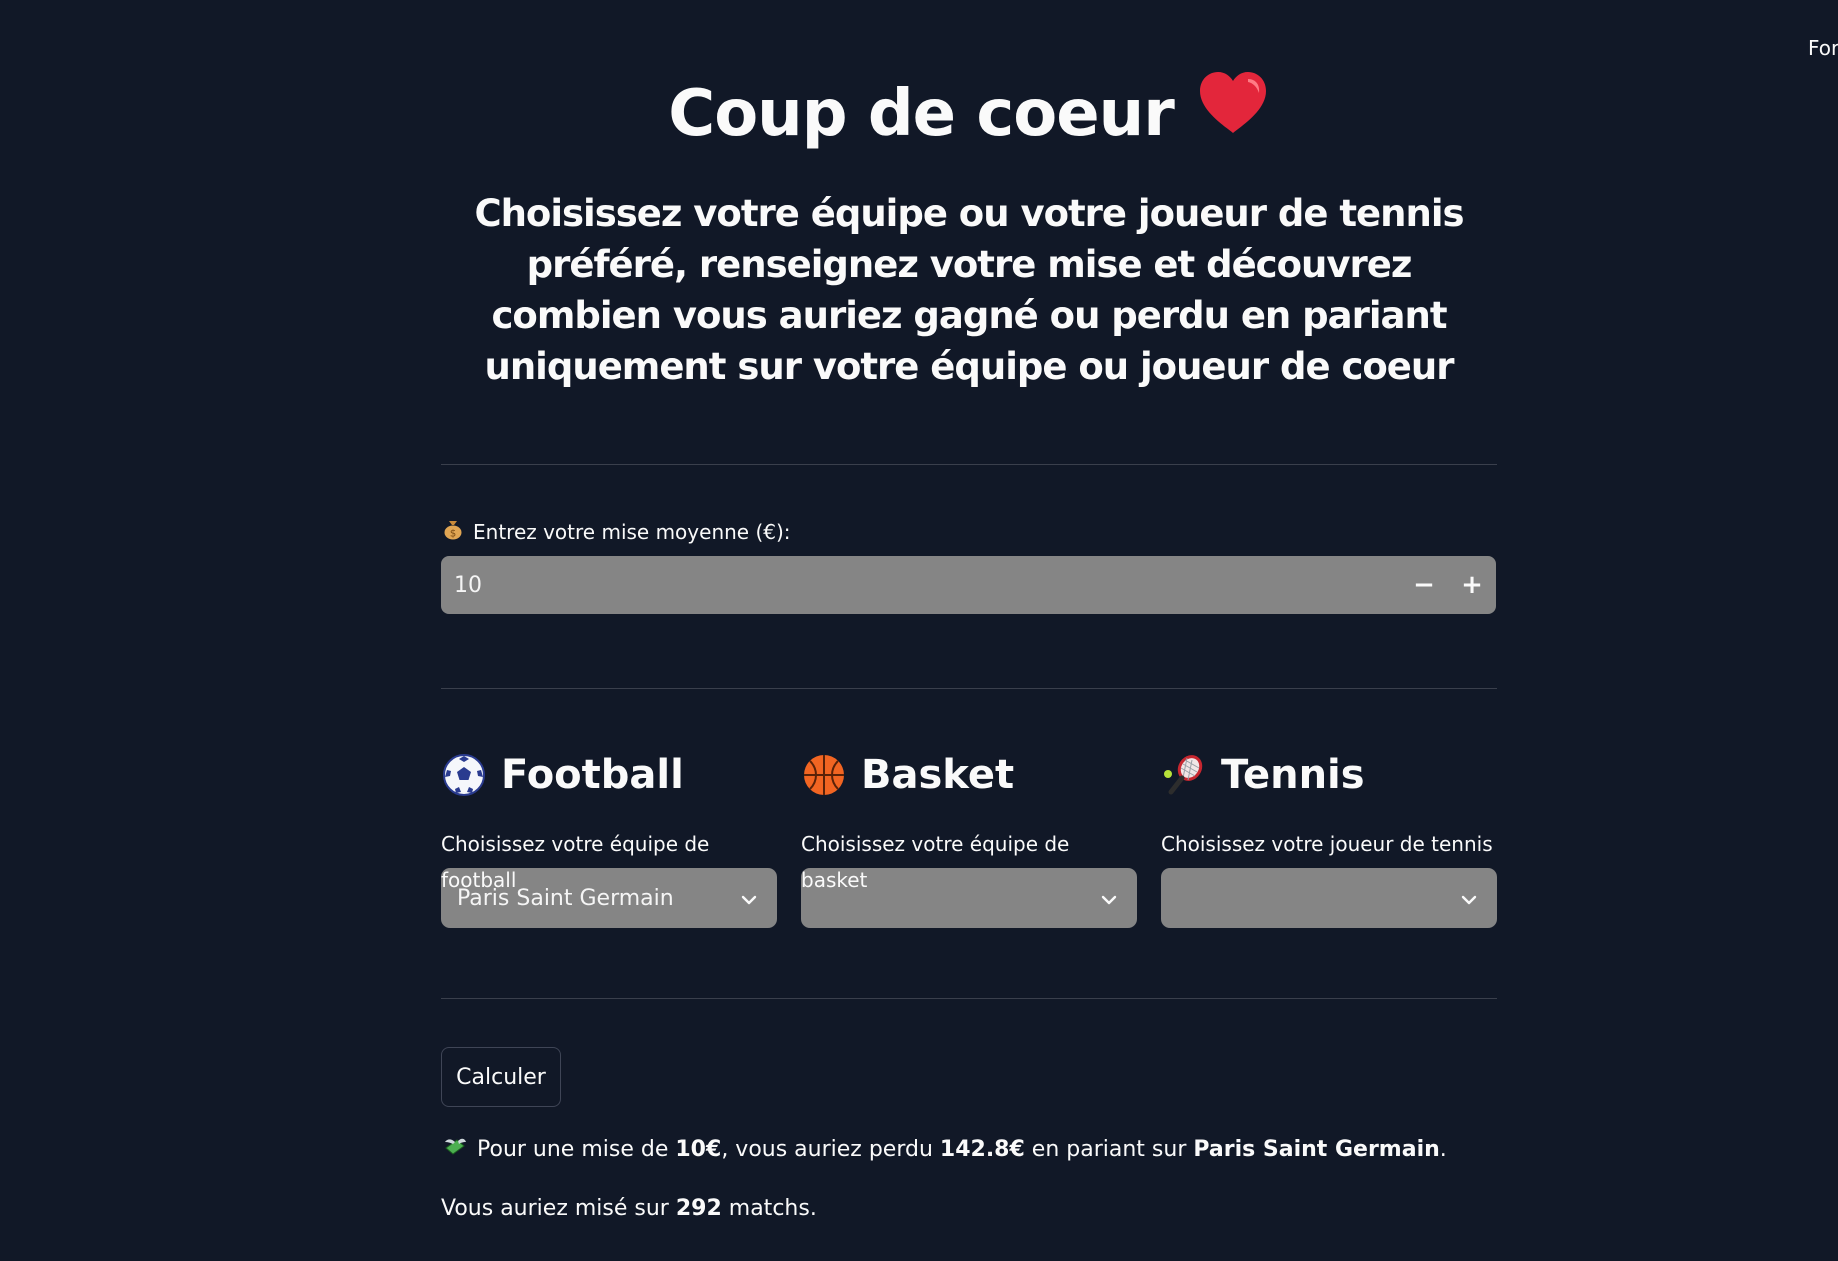  What do you see at coordinates (824, 775) in the screenshot?
I see `basketball-icon` at bounding box center [824, 775].